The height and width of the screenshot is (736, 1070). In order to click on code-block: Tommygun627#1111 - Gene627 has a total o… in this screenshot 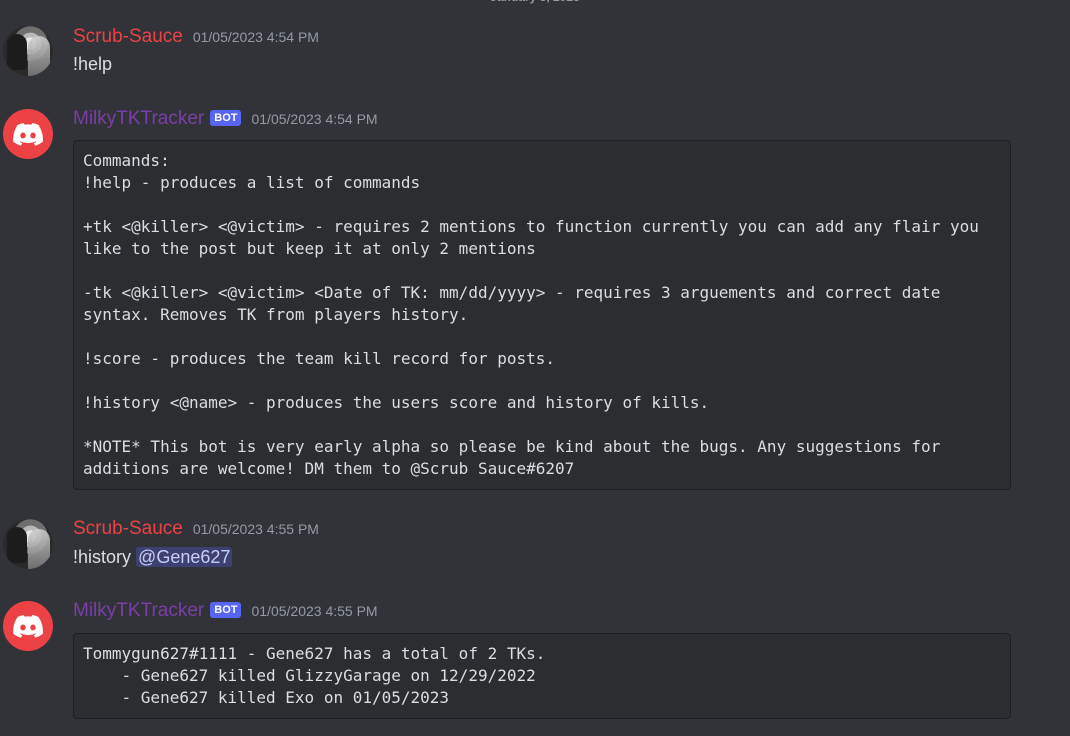, I will do `click(542, 676)`.